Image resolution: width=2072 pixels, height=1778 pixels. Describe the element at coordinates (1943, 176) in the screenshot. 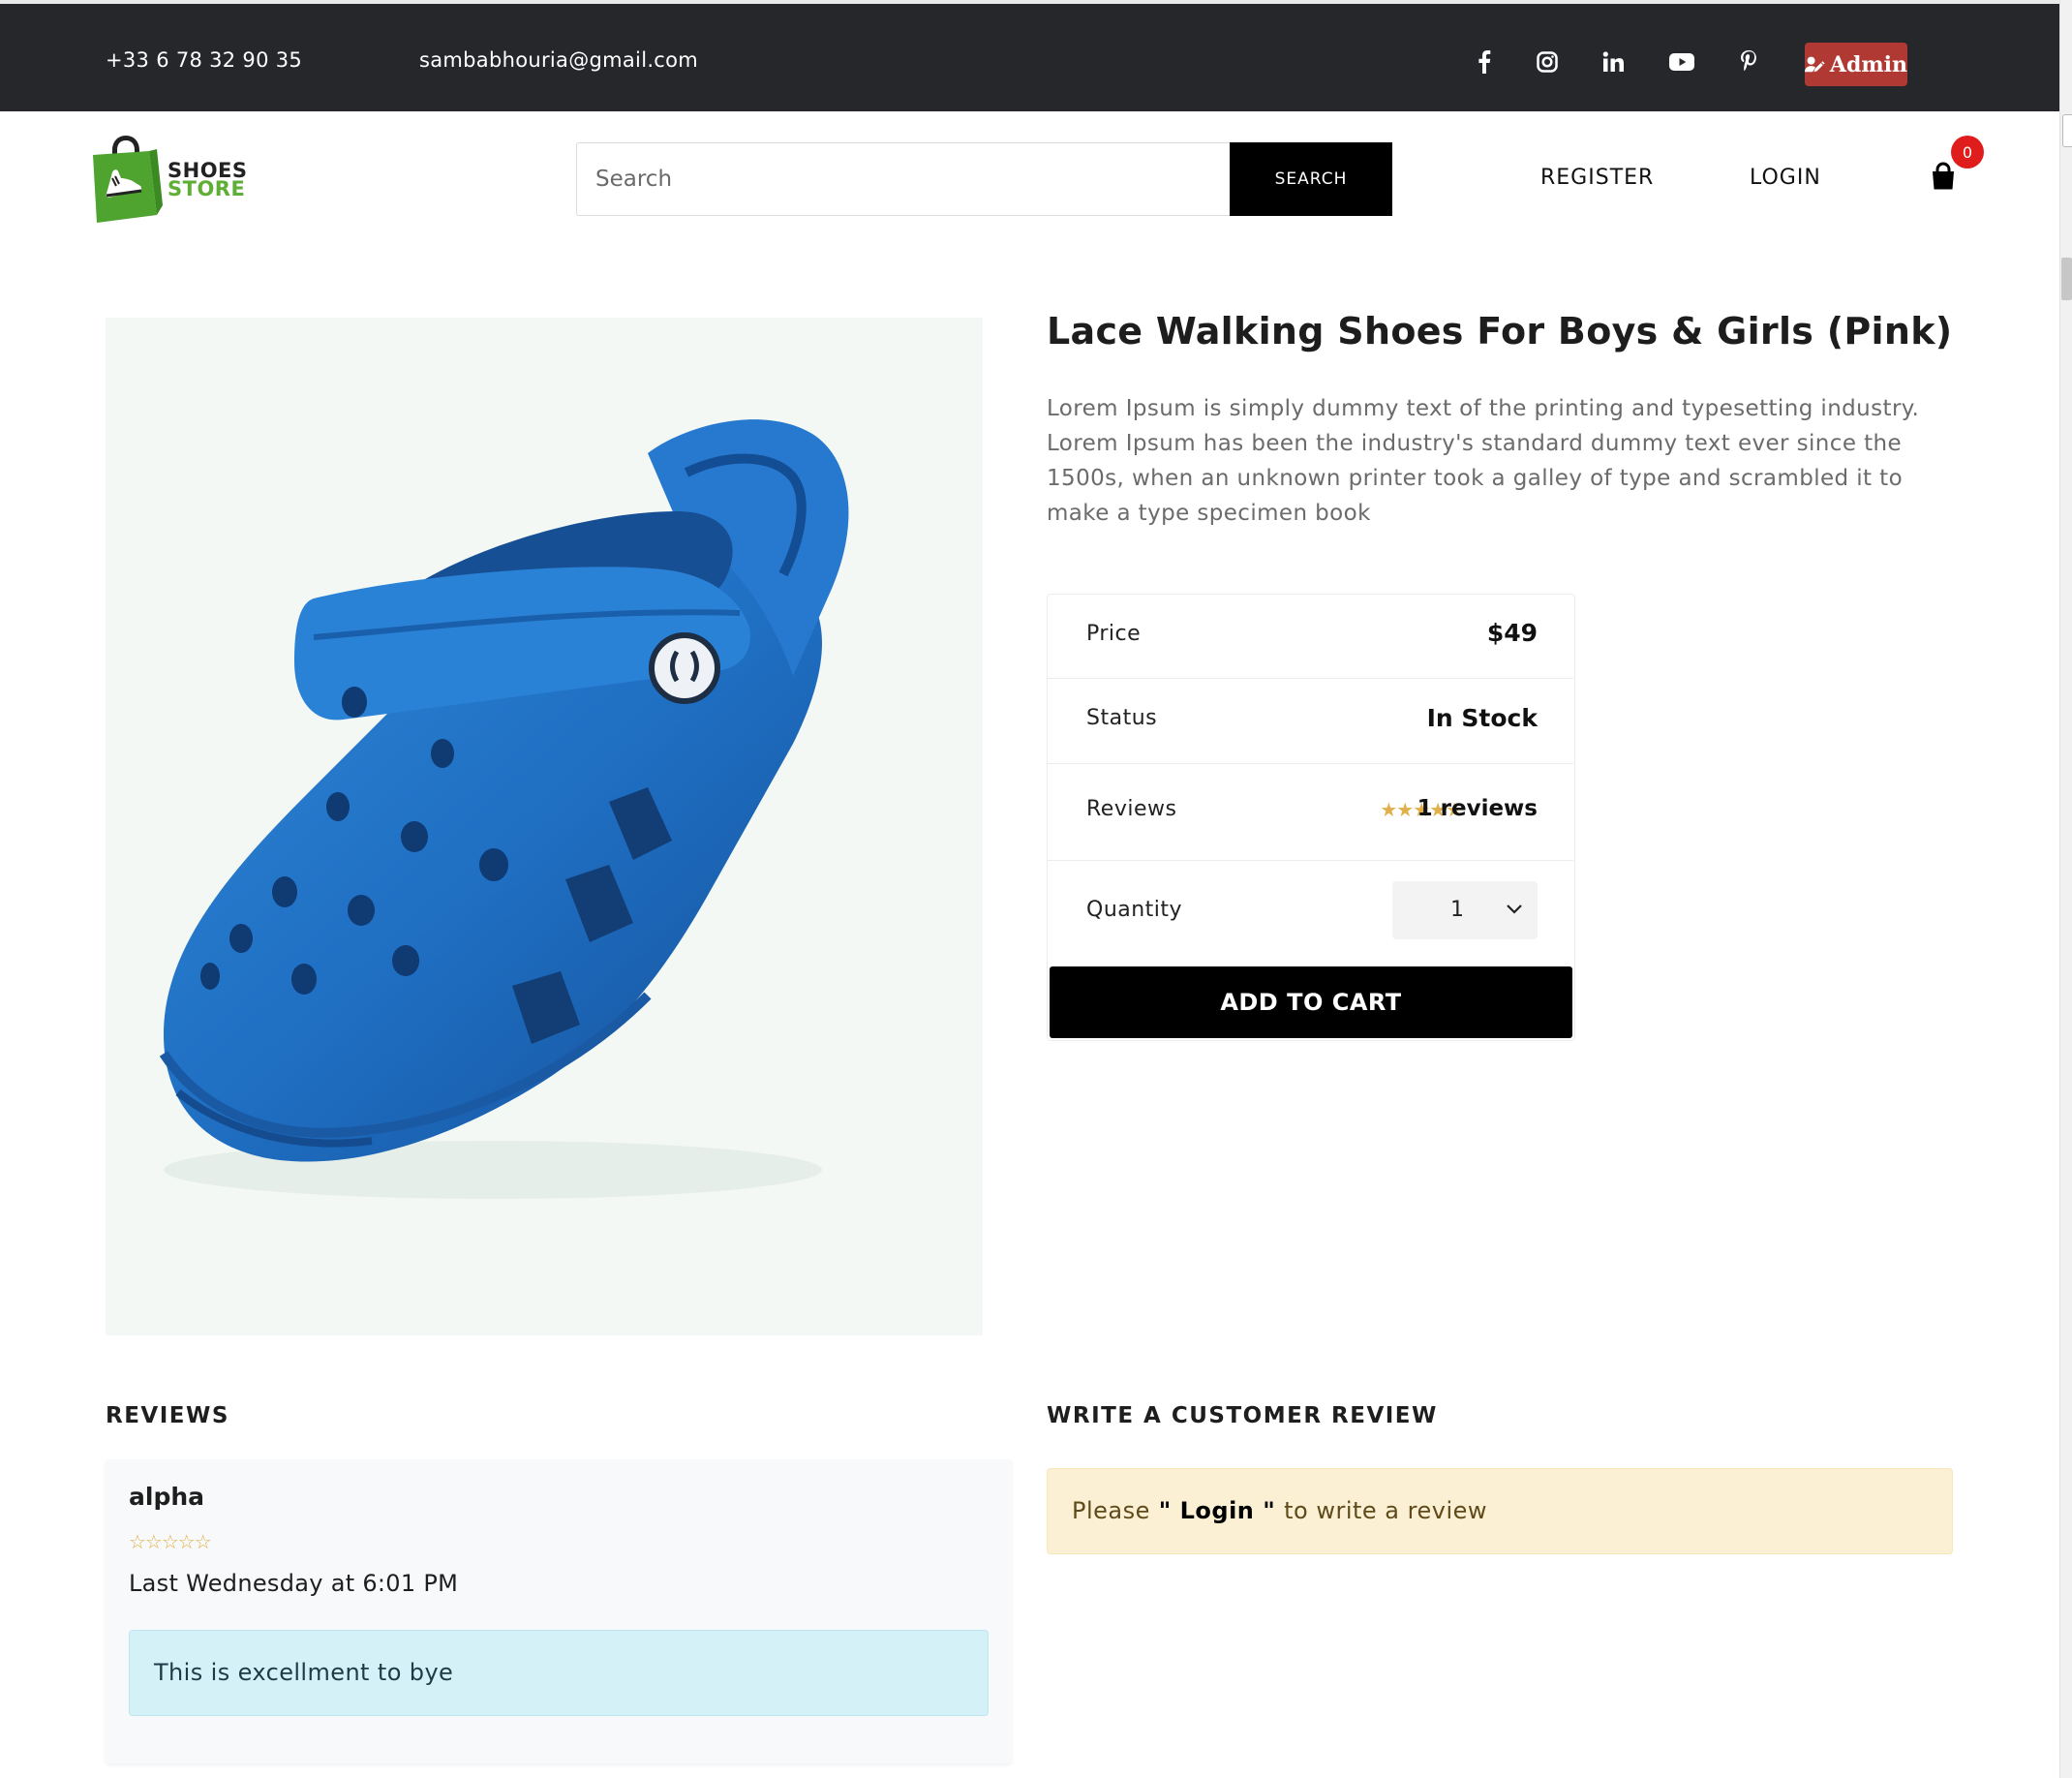

I see `cart-icon` at that location.